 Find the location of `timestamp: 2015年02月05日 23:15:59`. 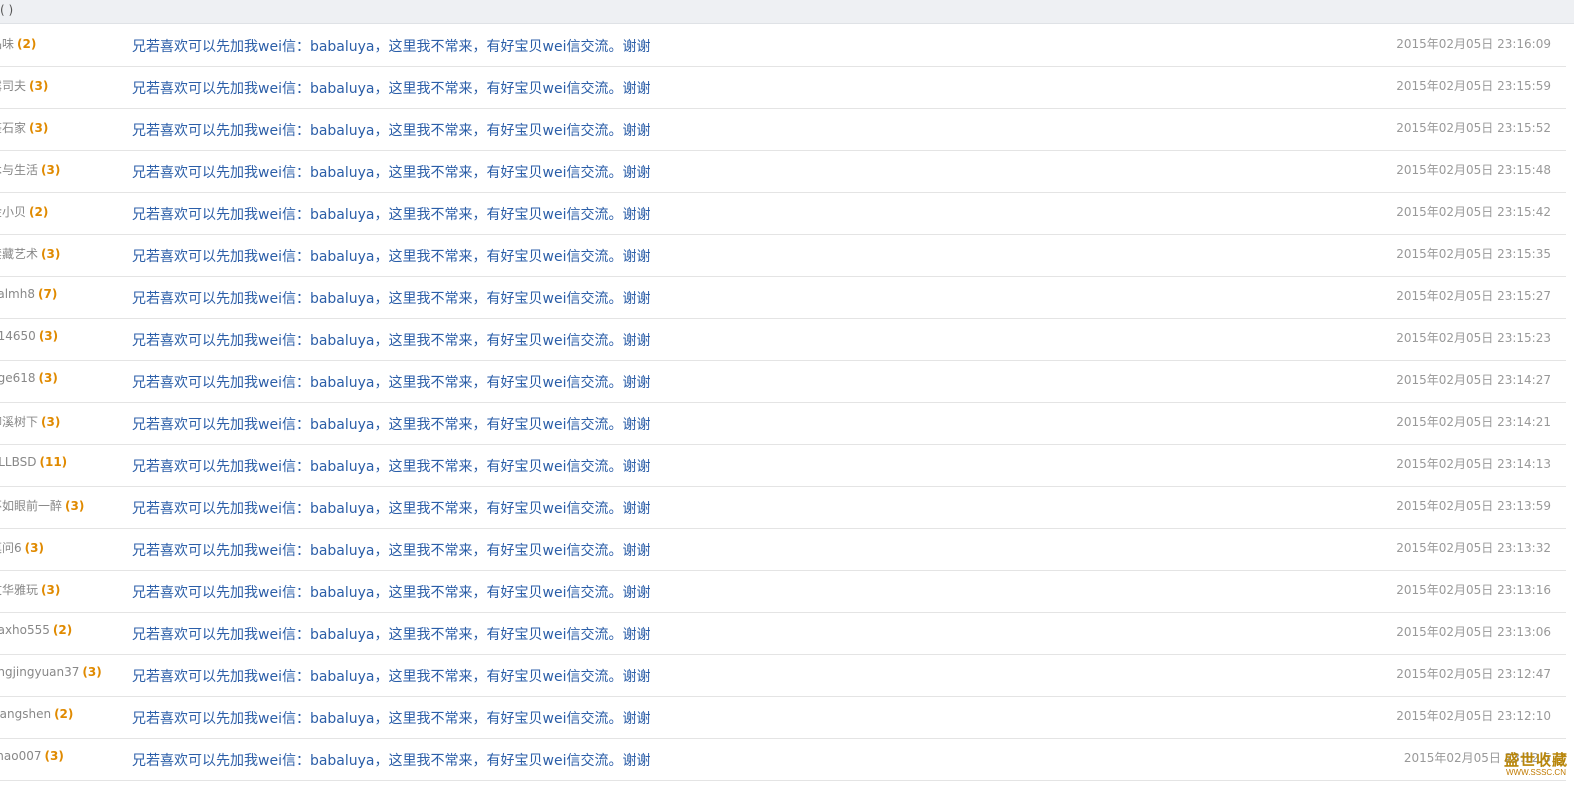

timestamp: 2015年02月05日 23:15:59 is located at coordinates (1473, 86).